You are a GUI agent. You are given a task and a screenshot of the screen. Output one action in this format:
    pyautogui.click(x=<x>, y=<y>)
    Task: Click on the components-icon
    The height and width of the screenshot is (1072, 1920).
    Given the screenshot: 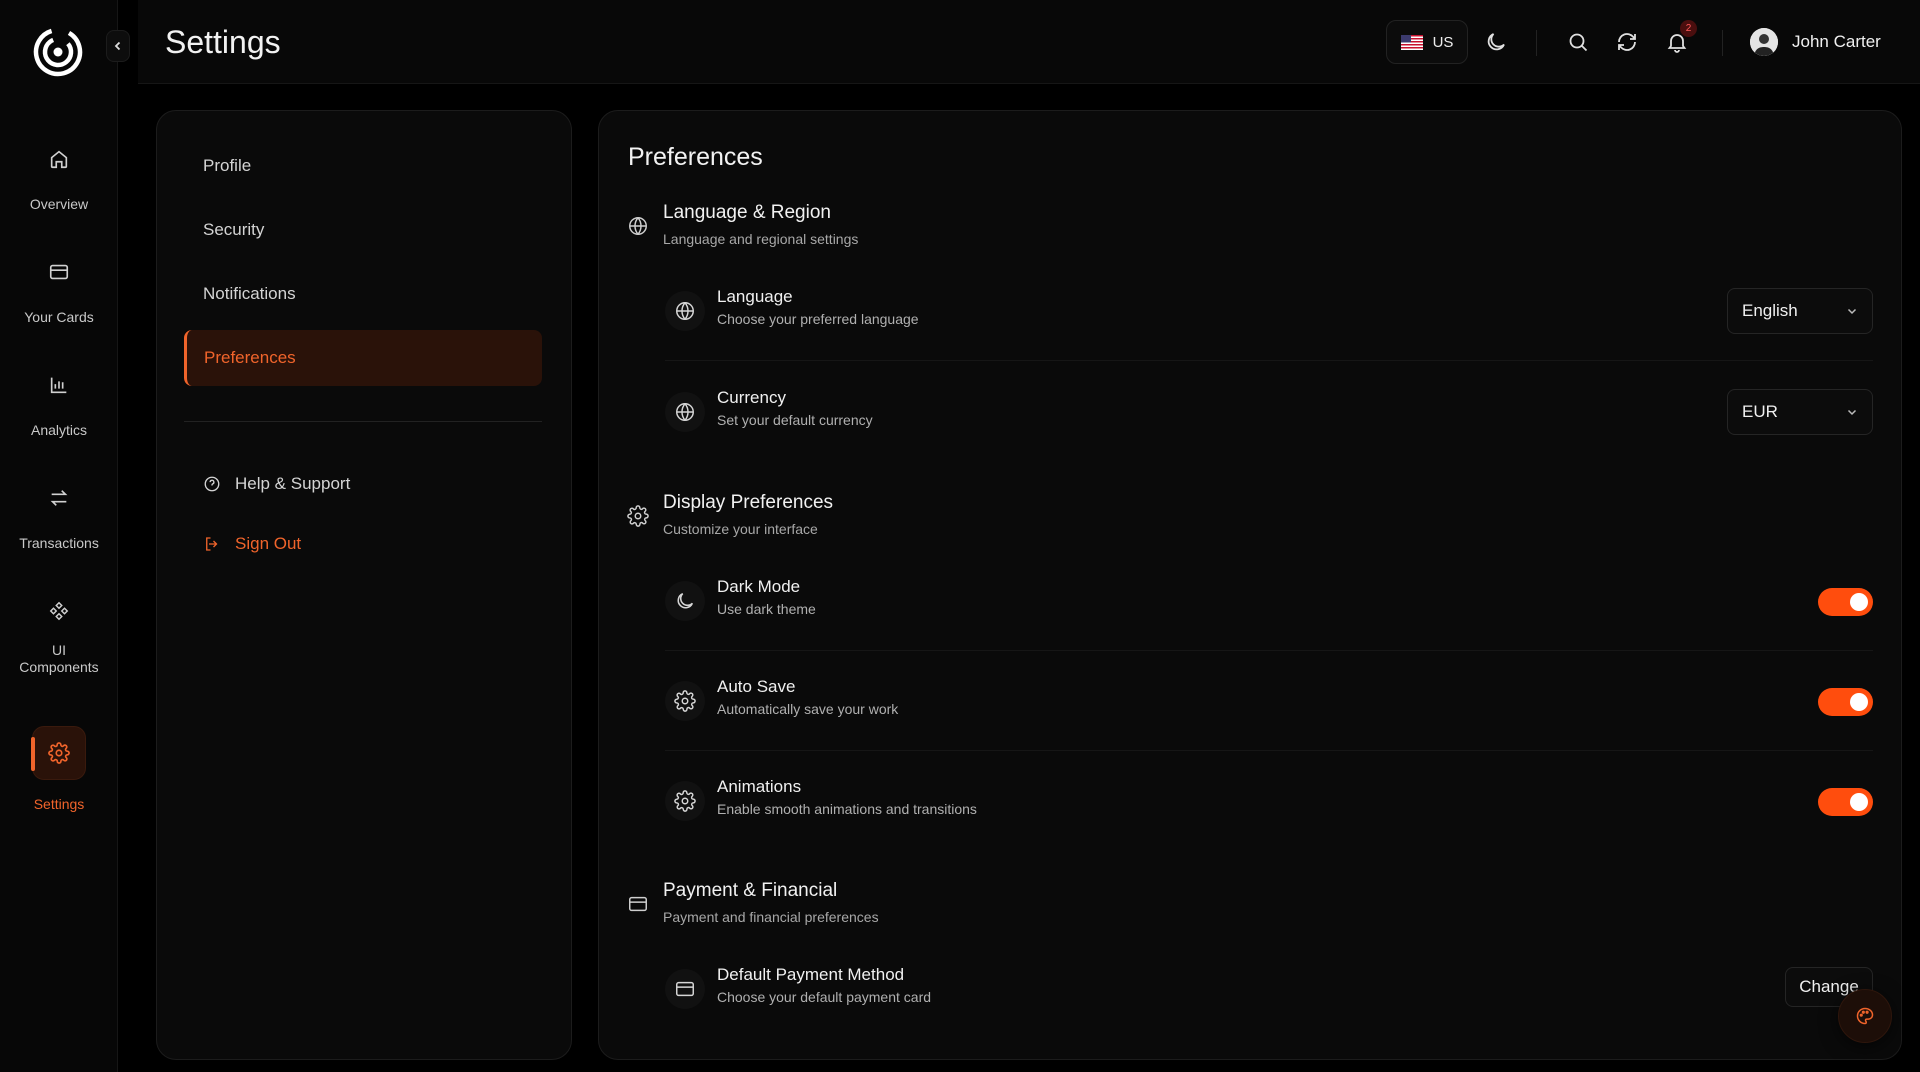 What is the action you would take?
    pyautogui.click(x=59, y=611)
    